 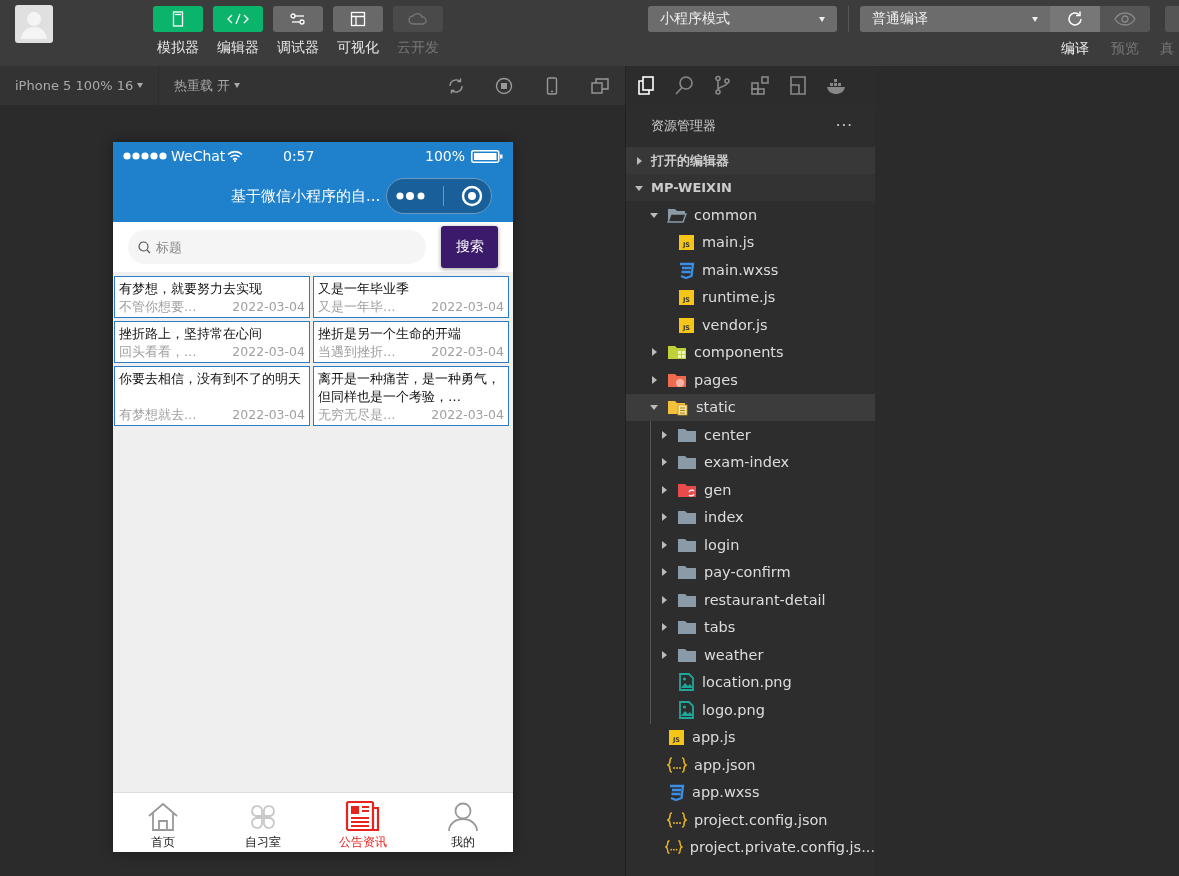 I want to click on toolbar-action-button, so click(x=1075, y=19).